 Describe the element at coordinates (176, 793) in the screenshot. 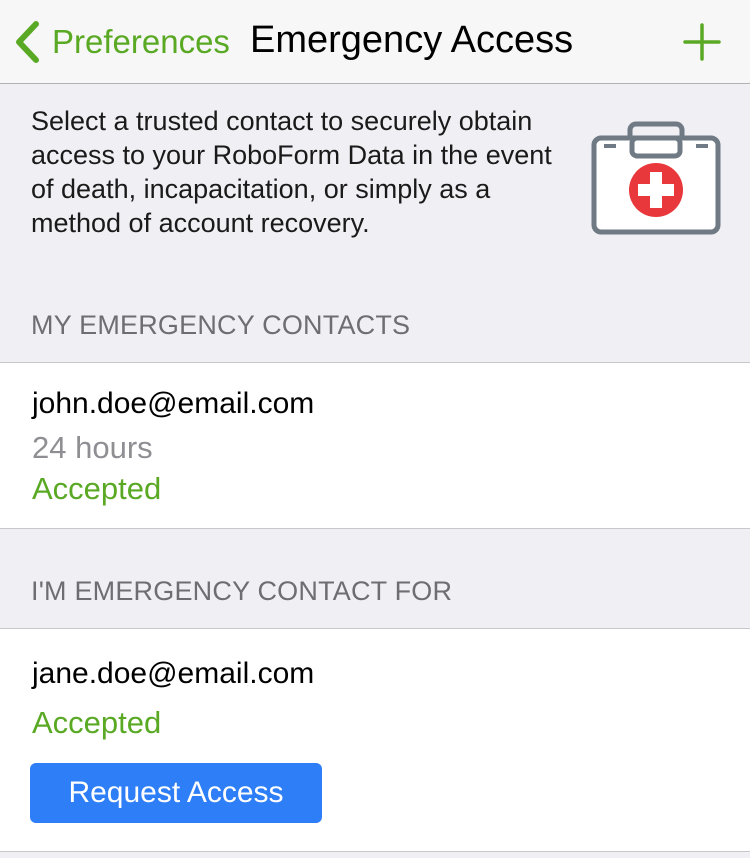

I see `request-access-button: Request Access` at that location.